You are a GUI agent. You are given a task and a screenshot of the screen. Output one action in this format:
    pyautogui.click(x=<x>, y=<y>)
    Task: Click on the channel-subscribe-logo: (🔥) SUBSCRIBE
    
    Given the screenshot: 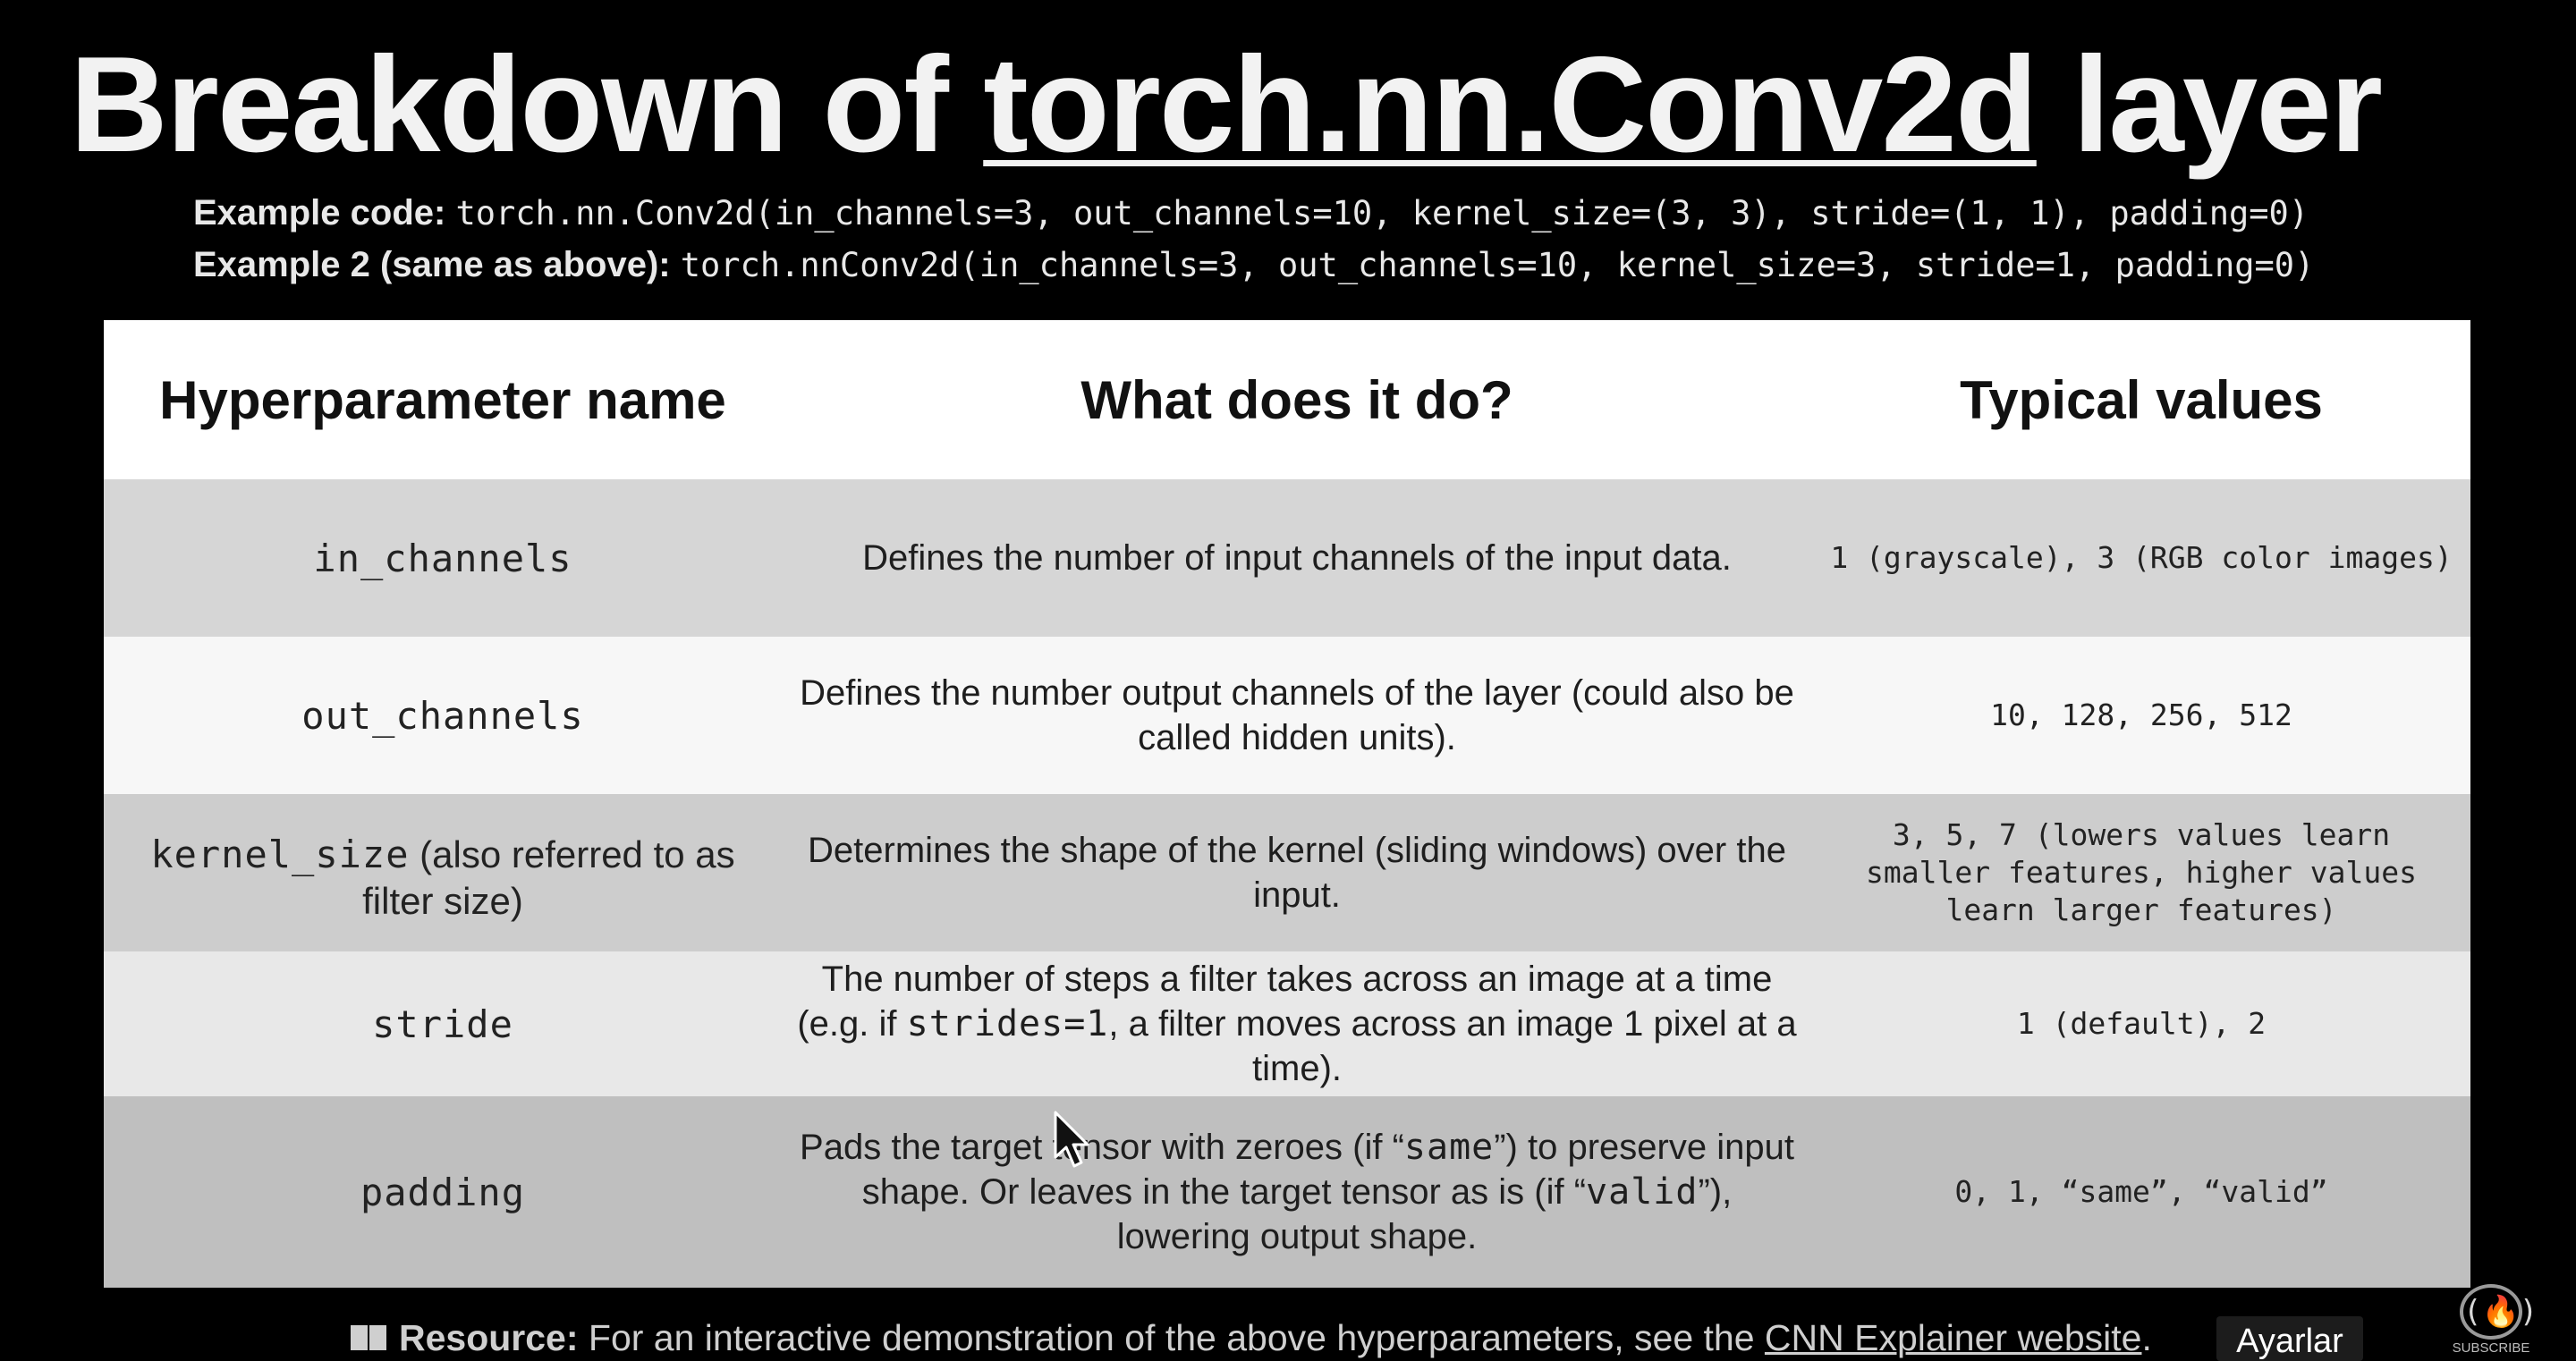 What is the action you would take?
    pyautogui.click(x=2494, y=1322)
    